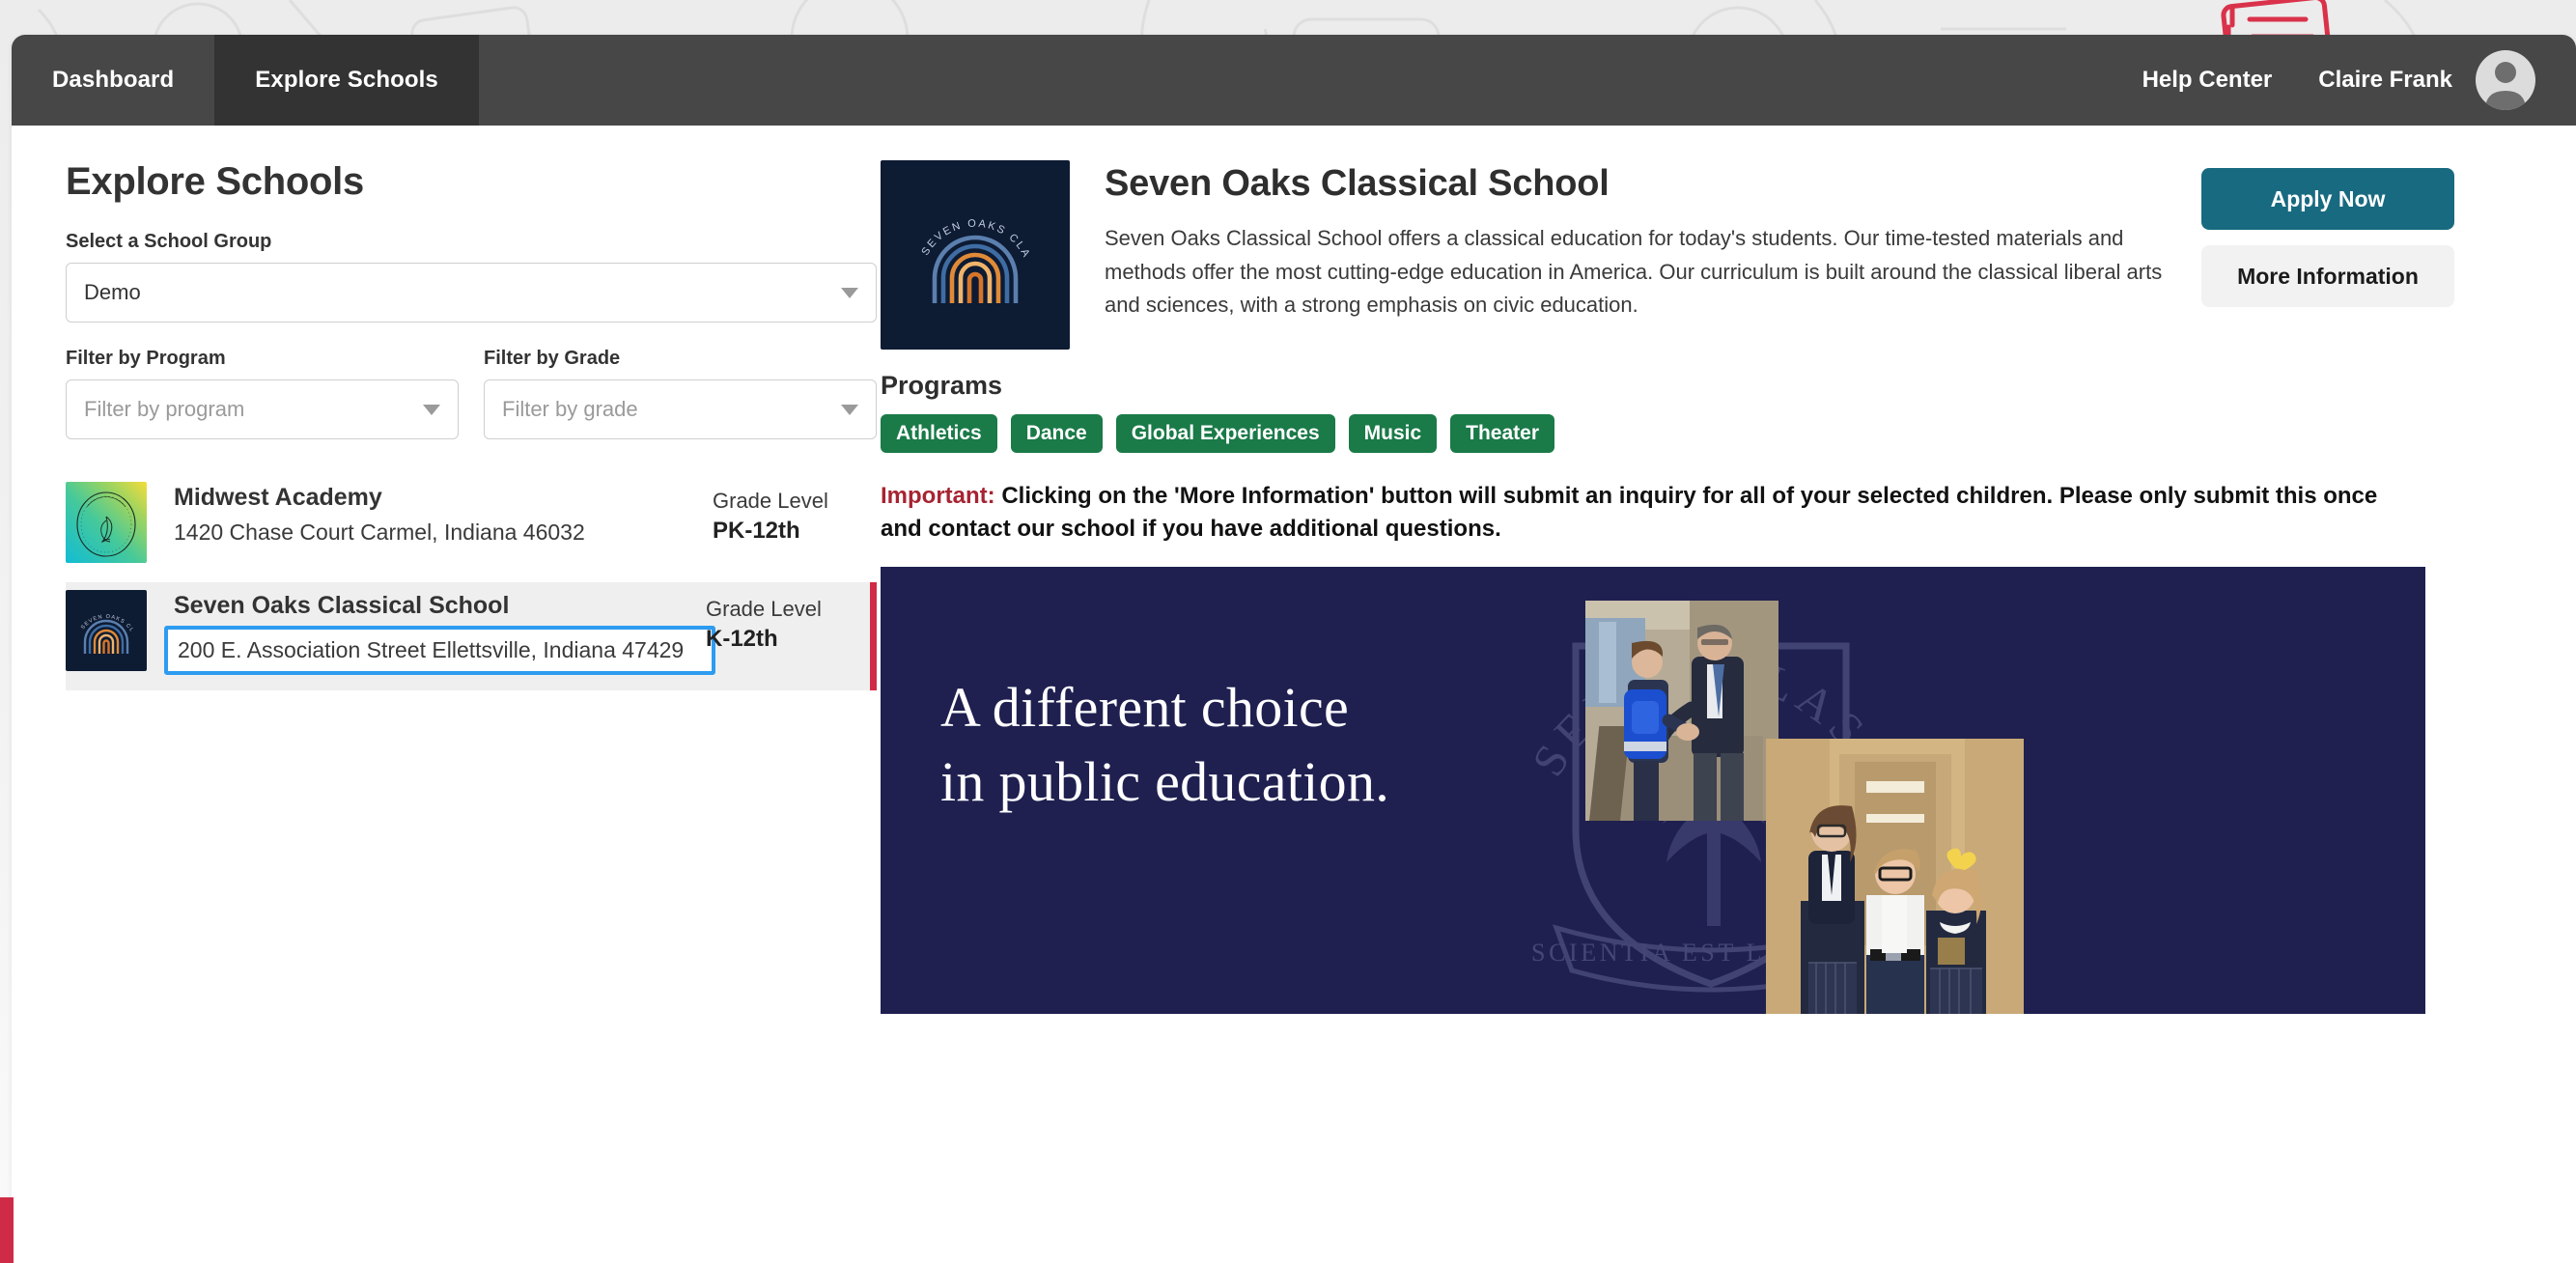 The height and width of the screenshot is (1263, 2576). I want to click on handshake-photo, so click(1682, 711).